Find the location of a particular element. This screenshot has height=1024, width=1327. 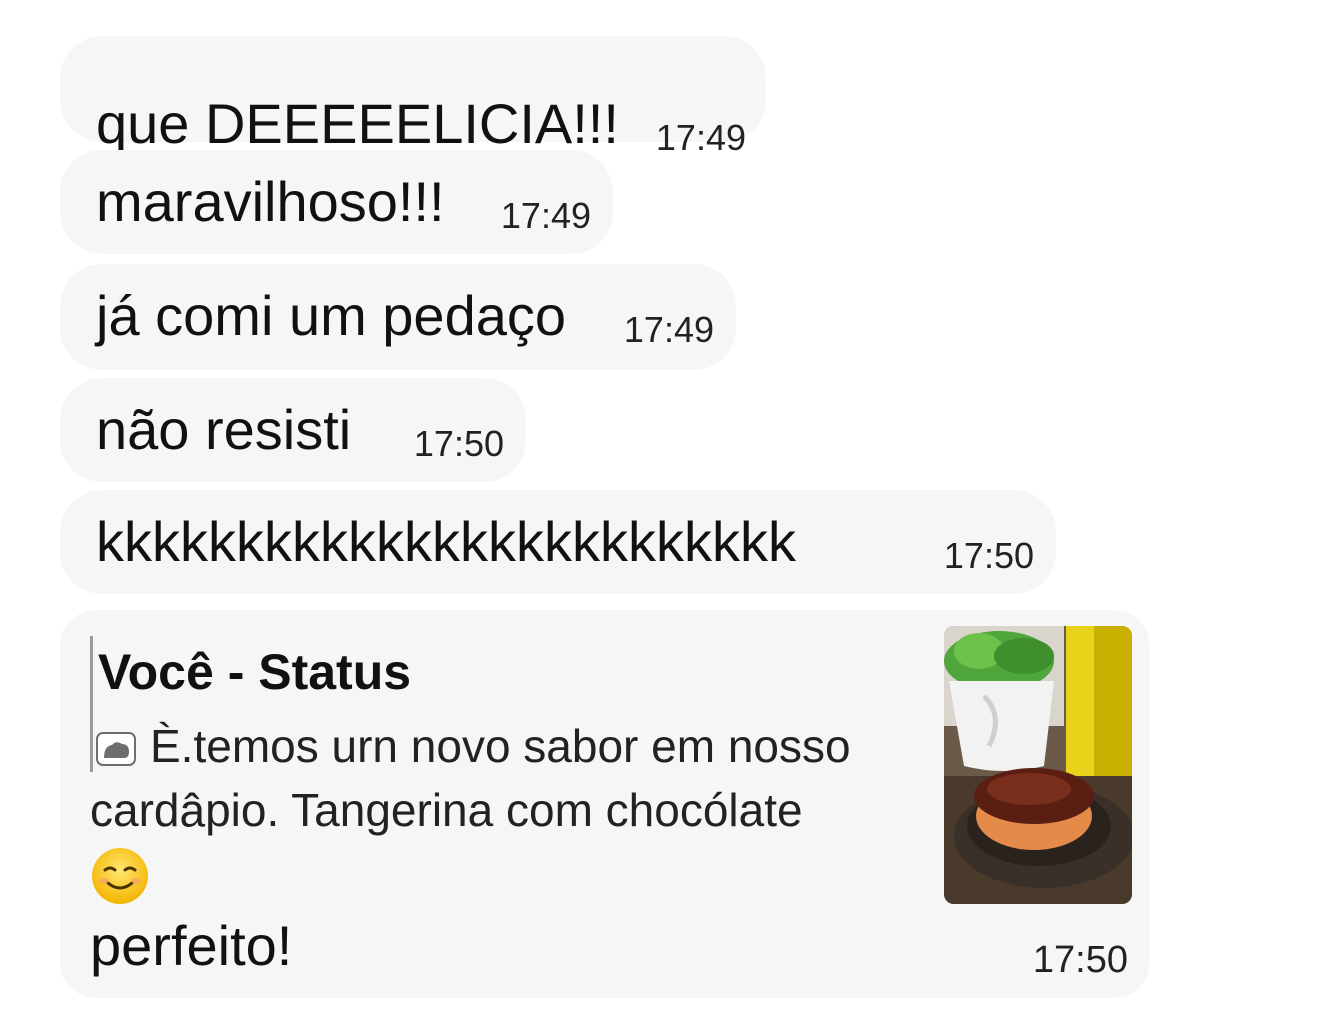

photo-icon is located at coordinates (116, 749).